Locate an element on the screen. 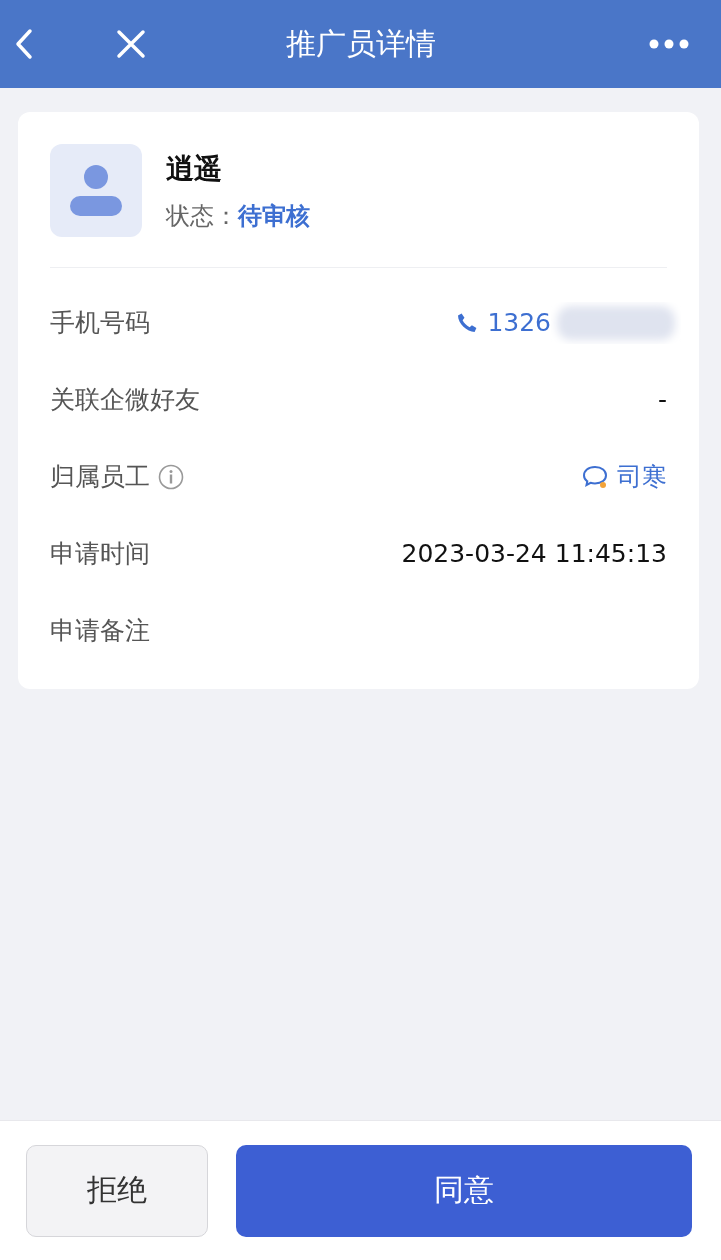 The image size is (721, 1260). status-label: 状态： is located at coordinates (202, 216).